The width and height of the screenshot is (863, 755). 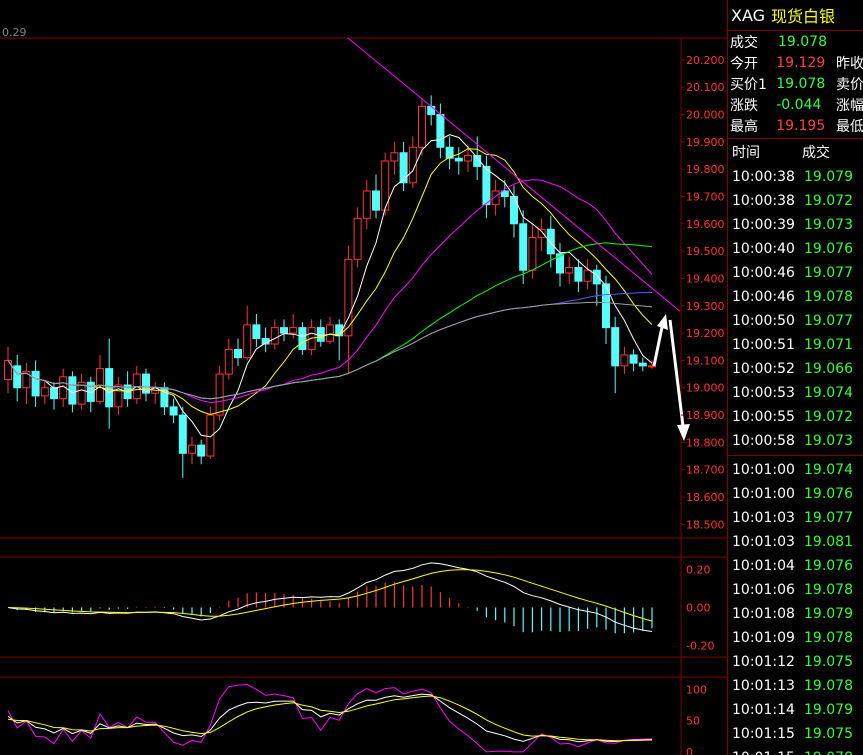 I want to click on quote-row: 最高 19.195 最低, so click(x=795, y=125).